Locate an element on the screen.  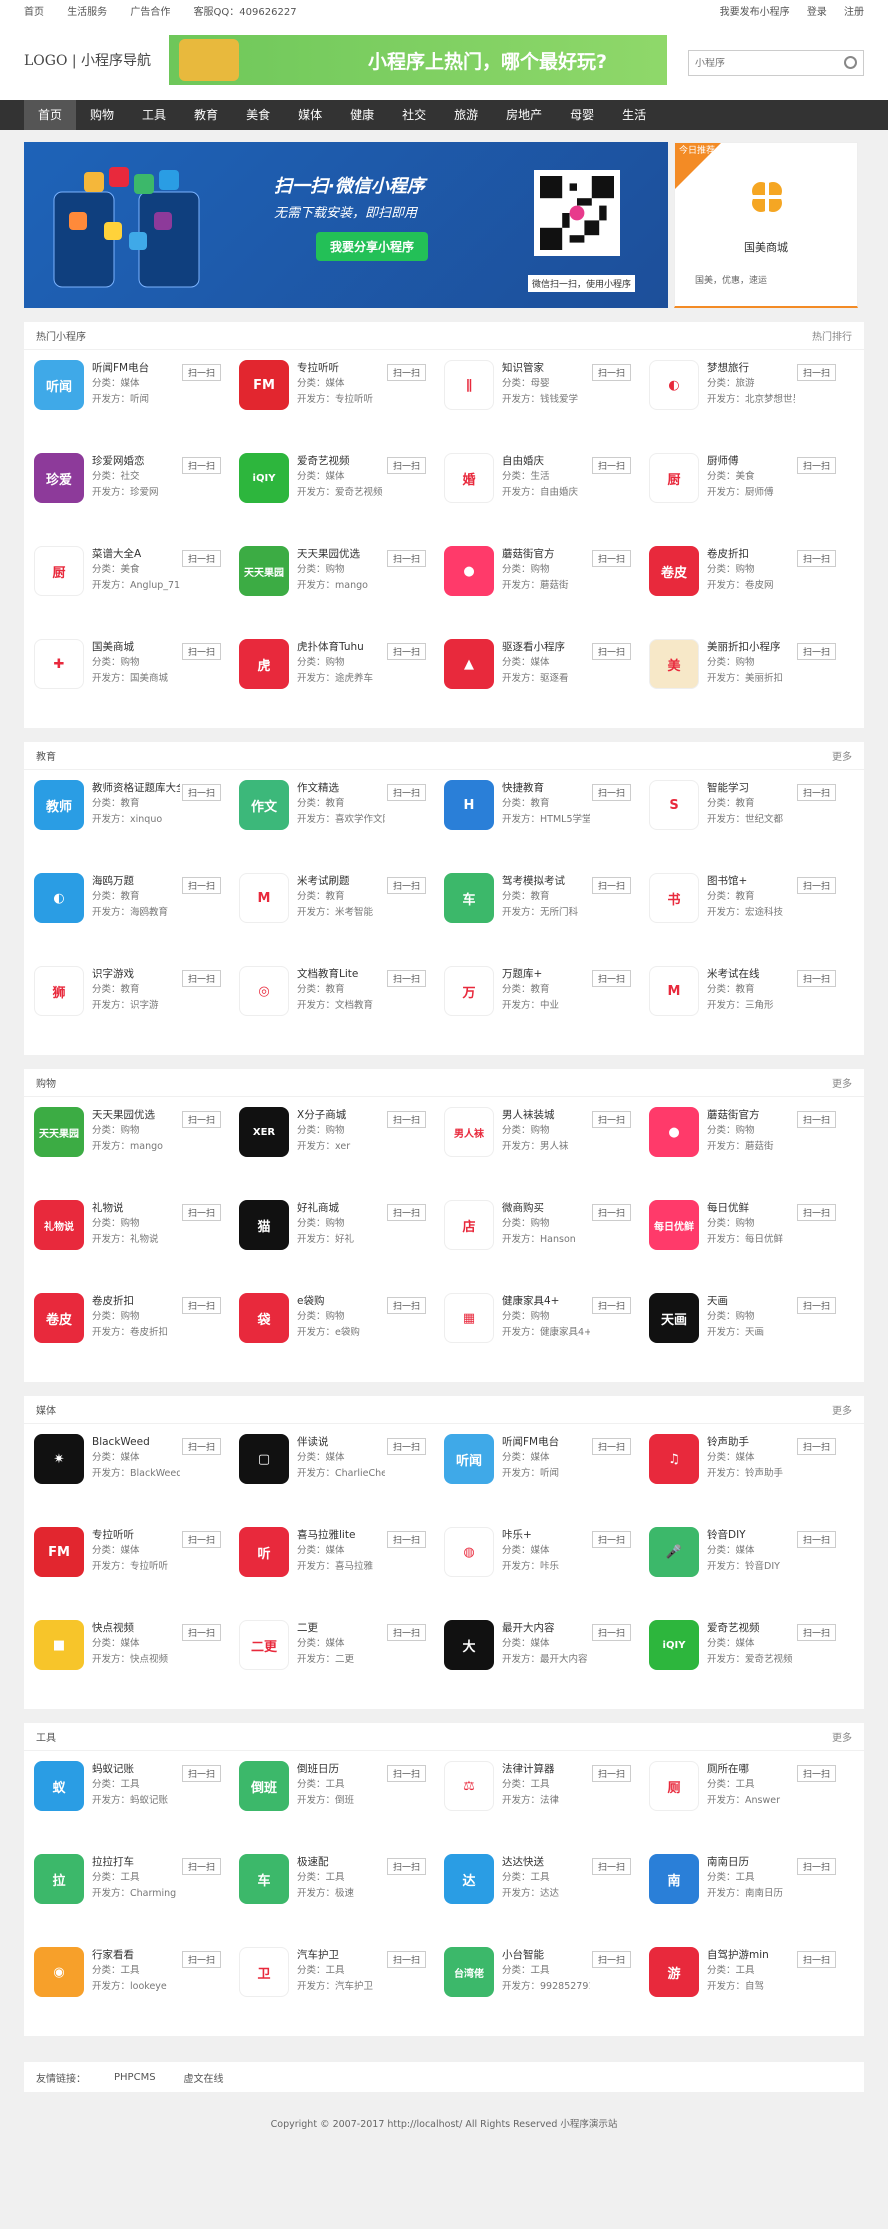
nav-item: 工具 is located at coordinates (154, 115).